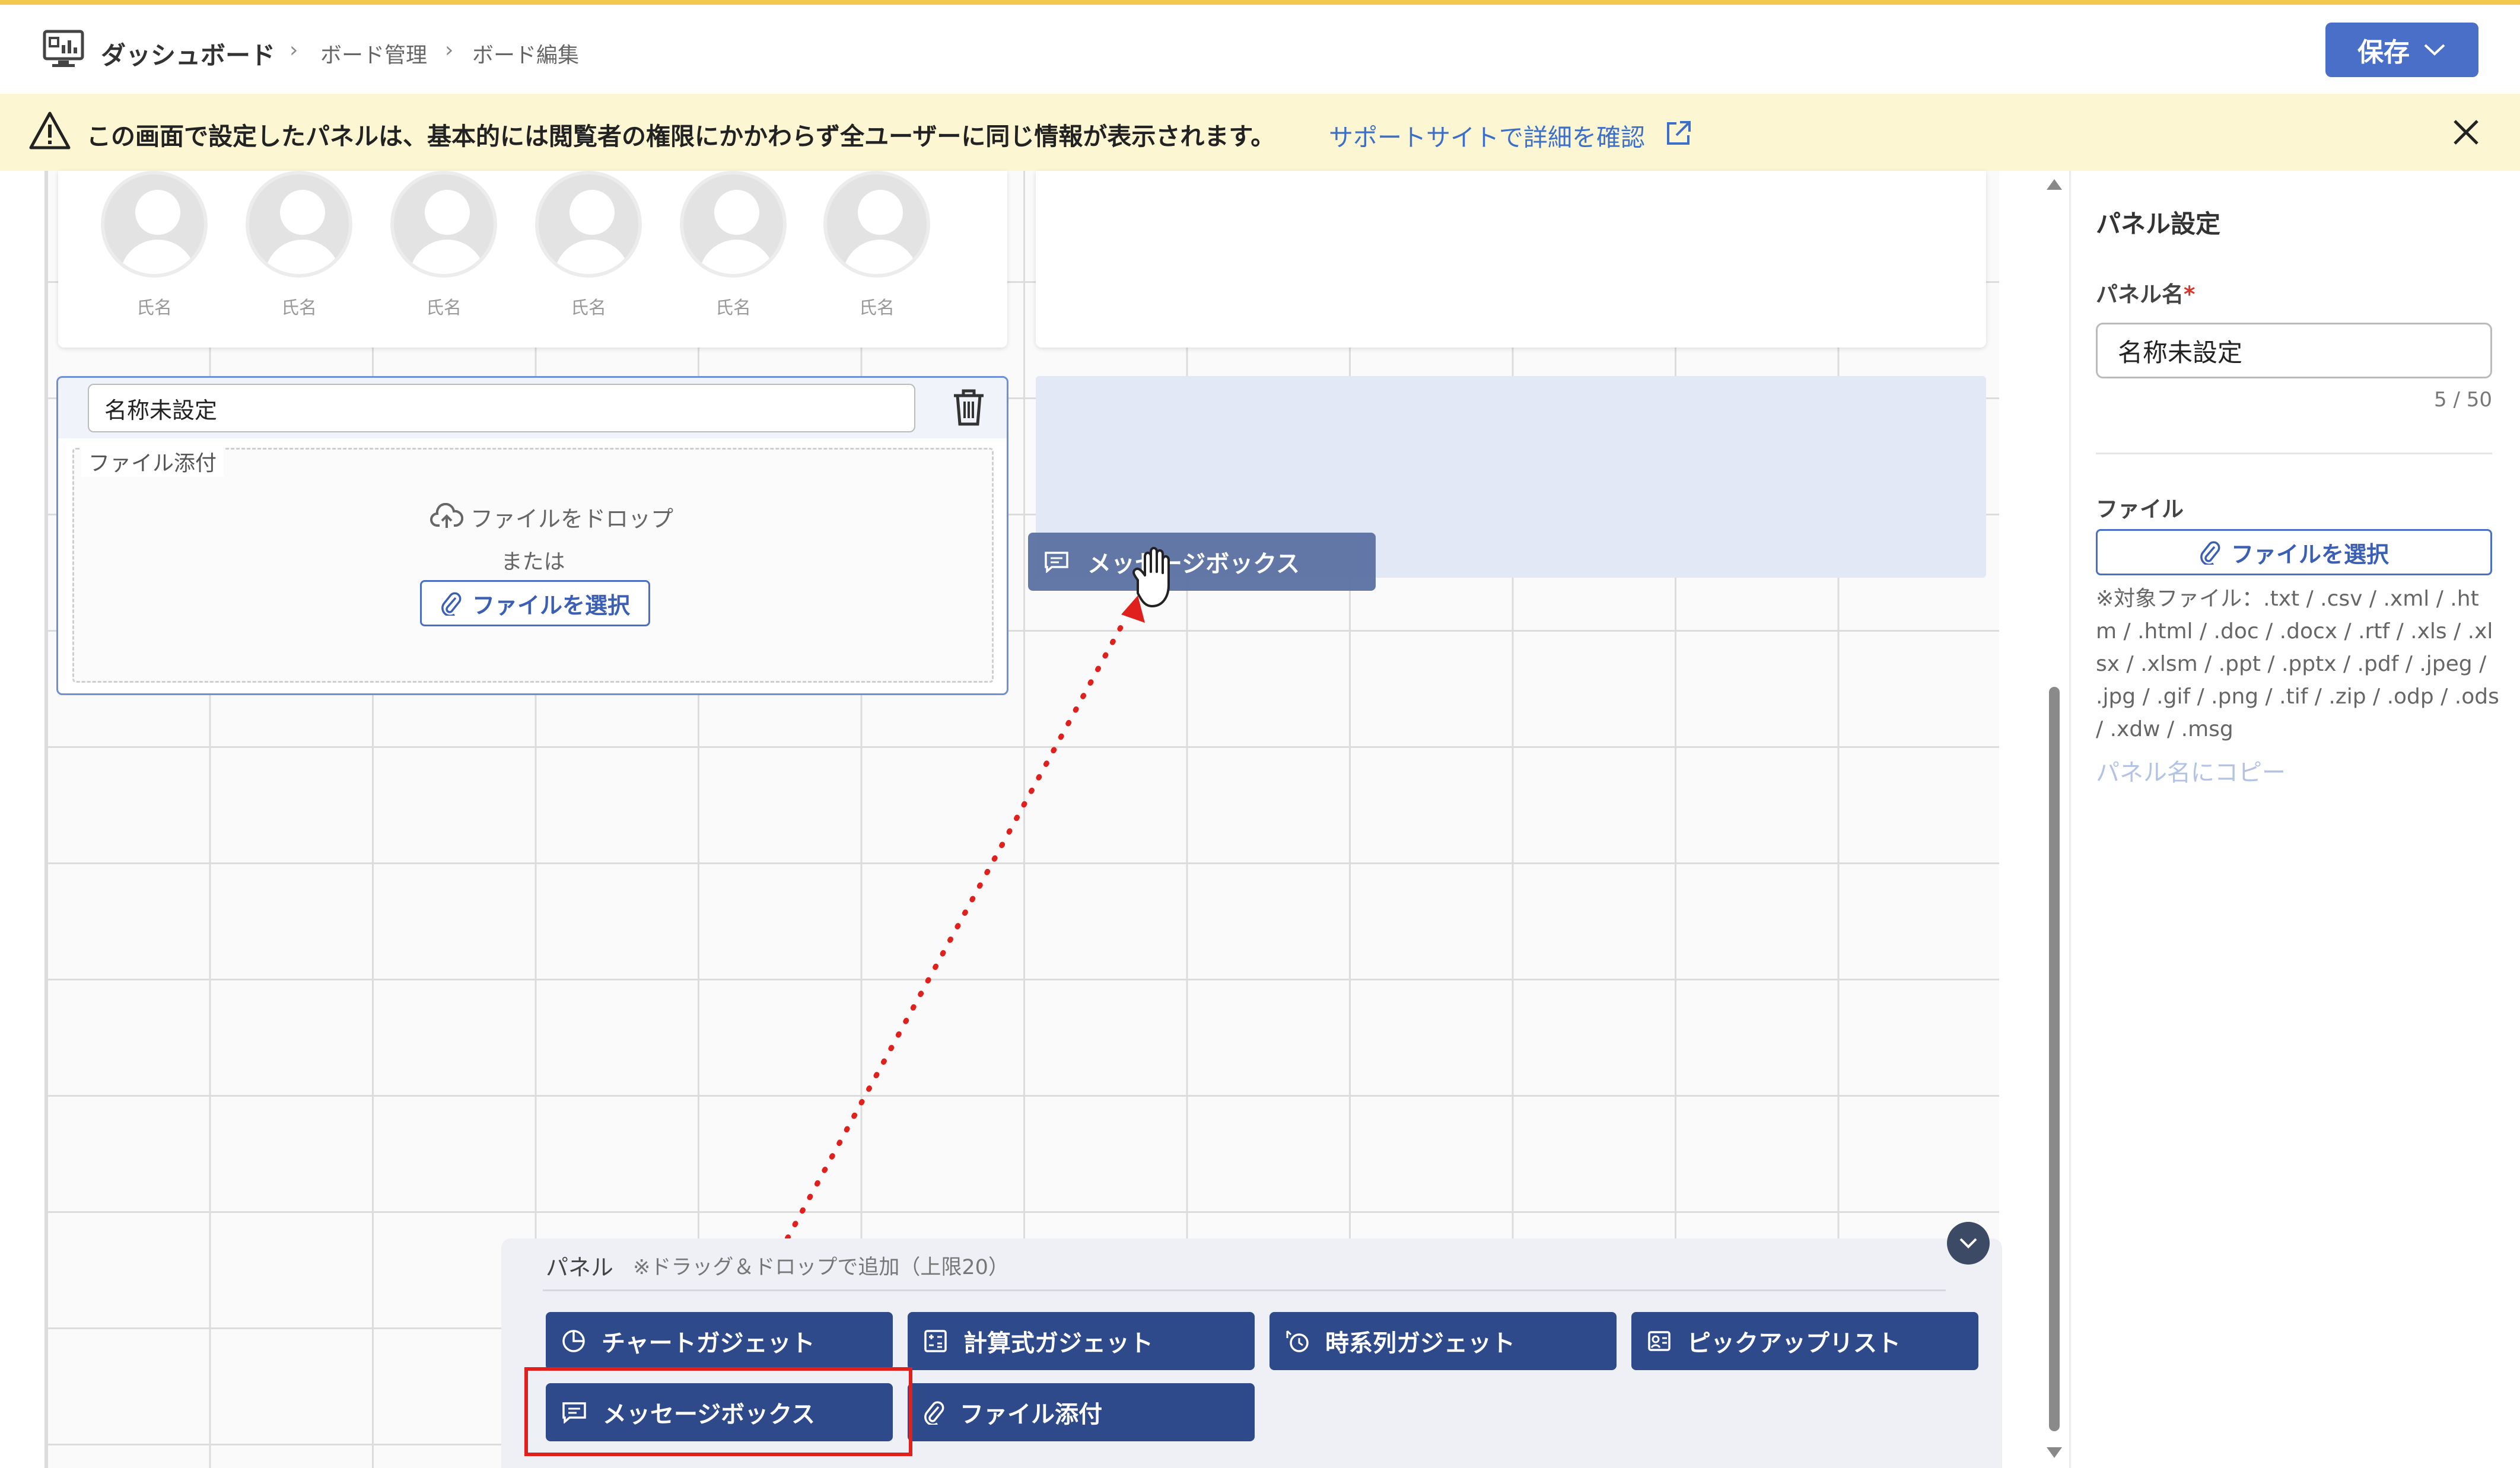 The image size is (2520, 1468). What do you see at coordinates (2310, 555) in the screenshot?
I see `settings-select-file-label: ファイルを選択` at bounding box center [2310, 555].